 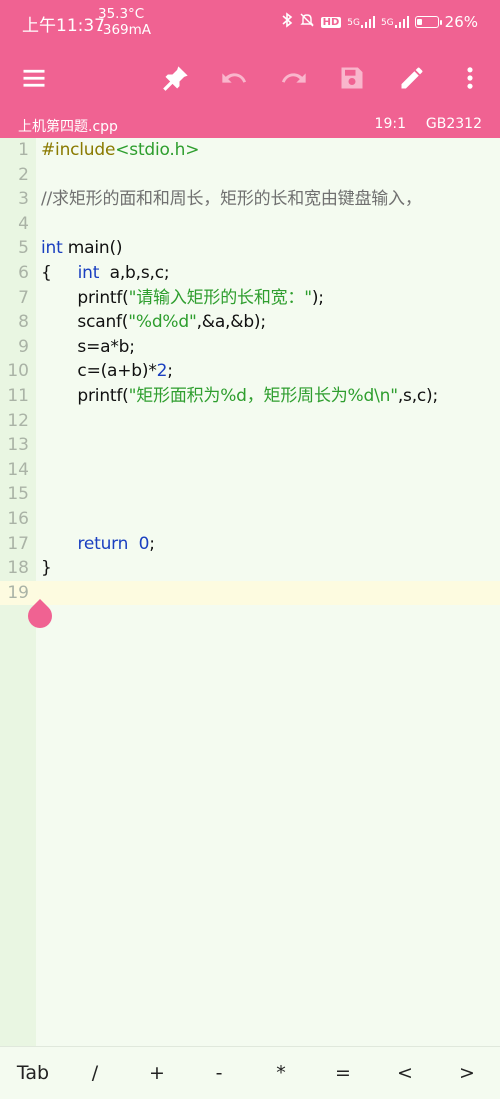 I want to click on code-line: 9 s=a*b;, so click(x=250, y=347).